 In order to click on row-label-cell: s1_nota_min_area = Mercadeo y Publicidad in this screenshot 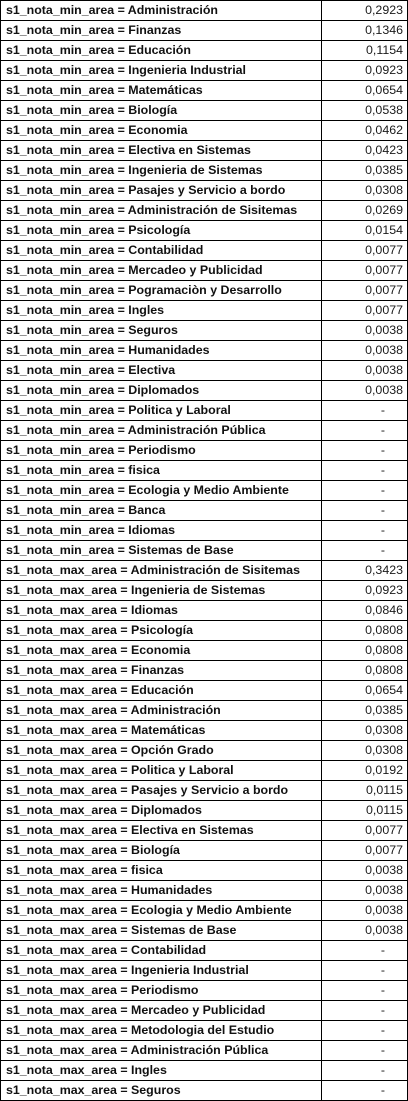, I will do `click(161, 270)`.